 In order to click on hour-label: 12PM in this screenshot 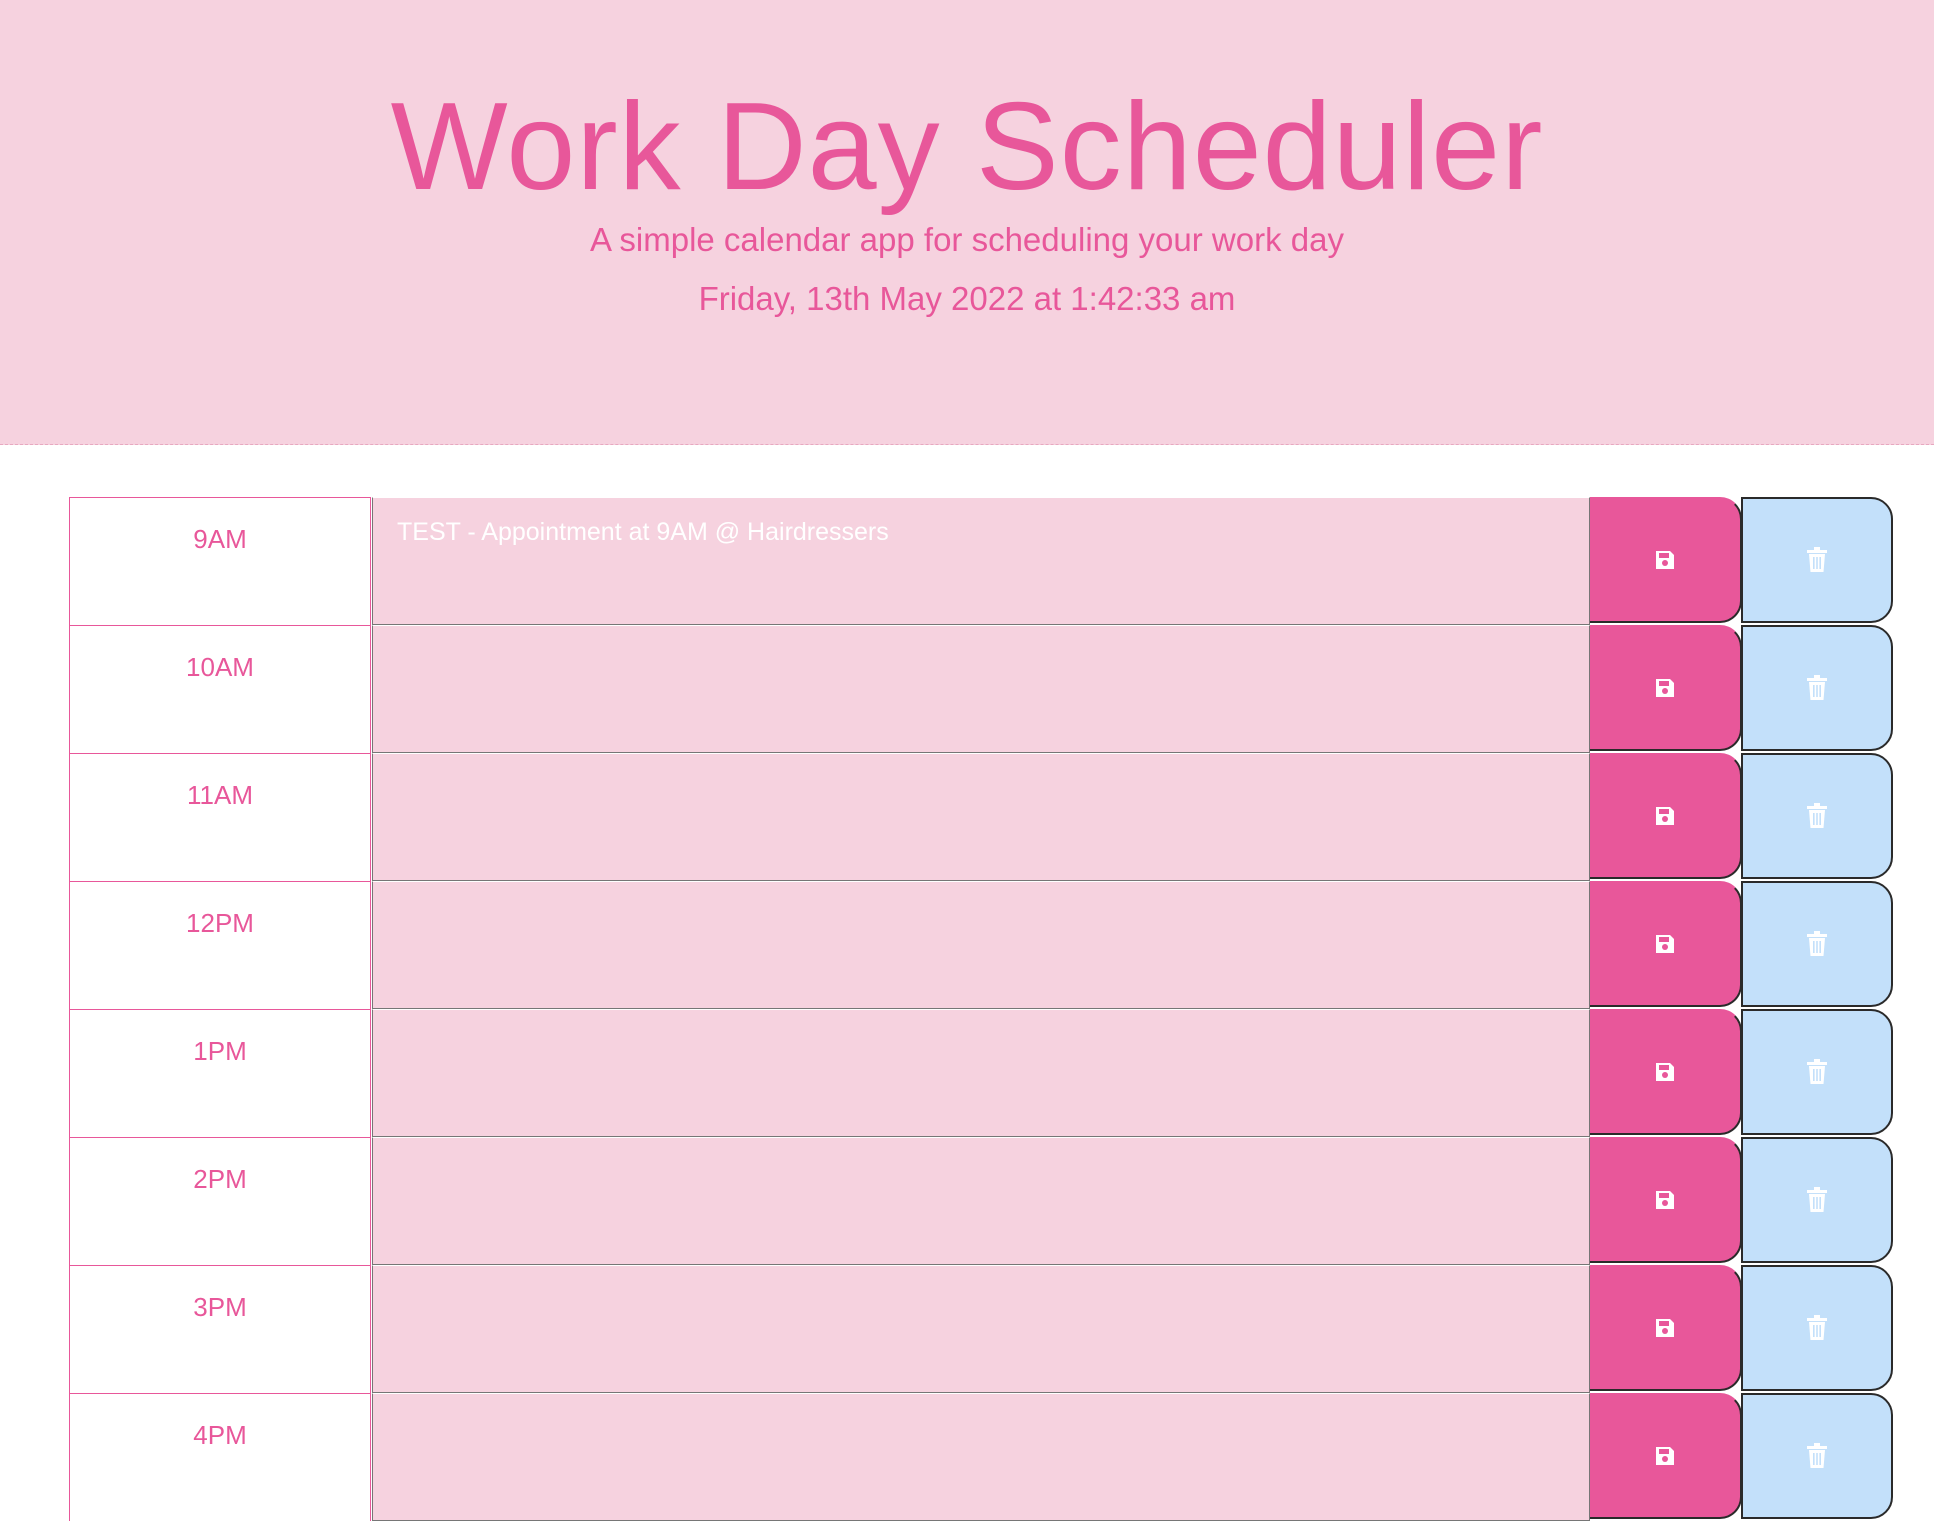, I will do `click(220, 945)`.